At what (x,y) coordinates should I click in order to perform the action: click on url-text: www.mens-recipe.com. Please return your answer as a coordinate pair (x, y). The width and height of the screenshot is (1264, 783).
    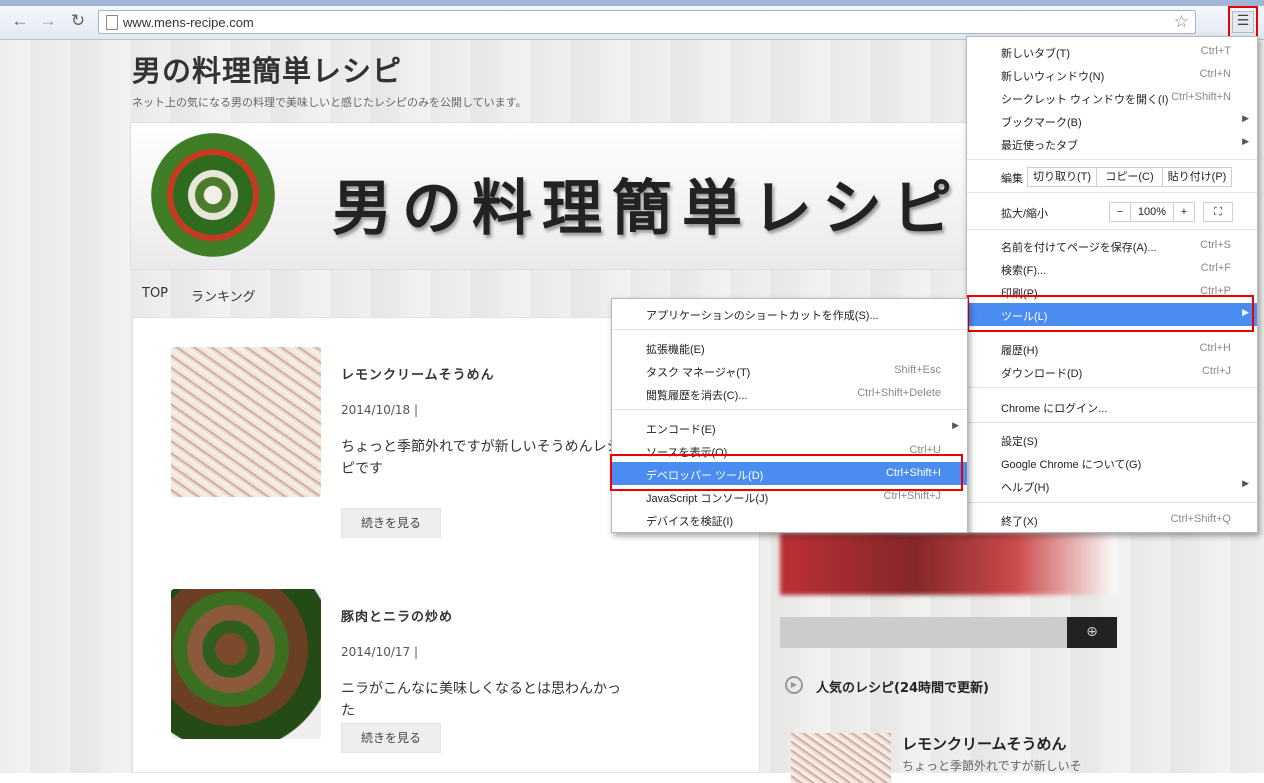
    Looking at the image, I should click on (188, 22).